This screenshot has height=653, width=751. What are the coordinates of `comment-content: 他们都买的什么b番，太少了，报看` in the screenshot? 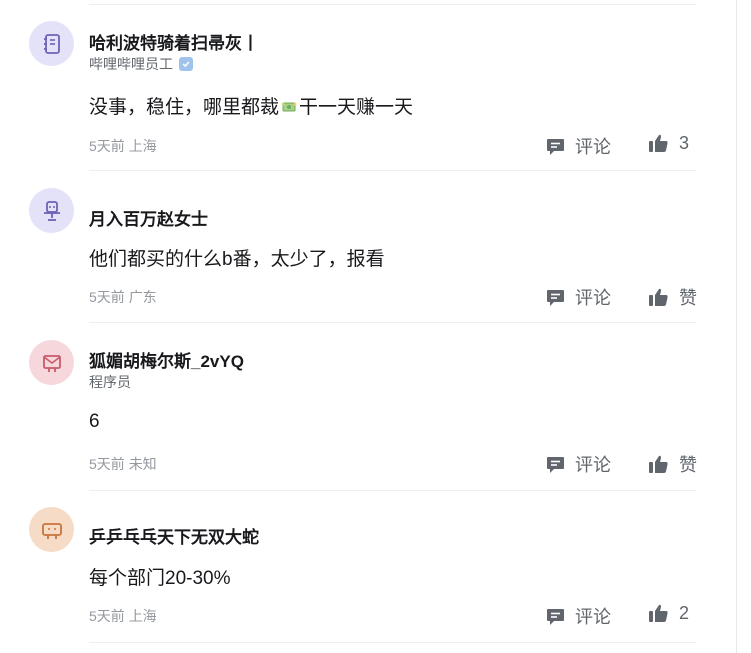 It's located at (237, 259).